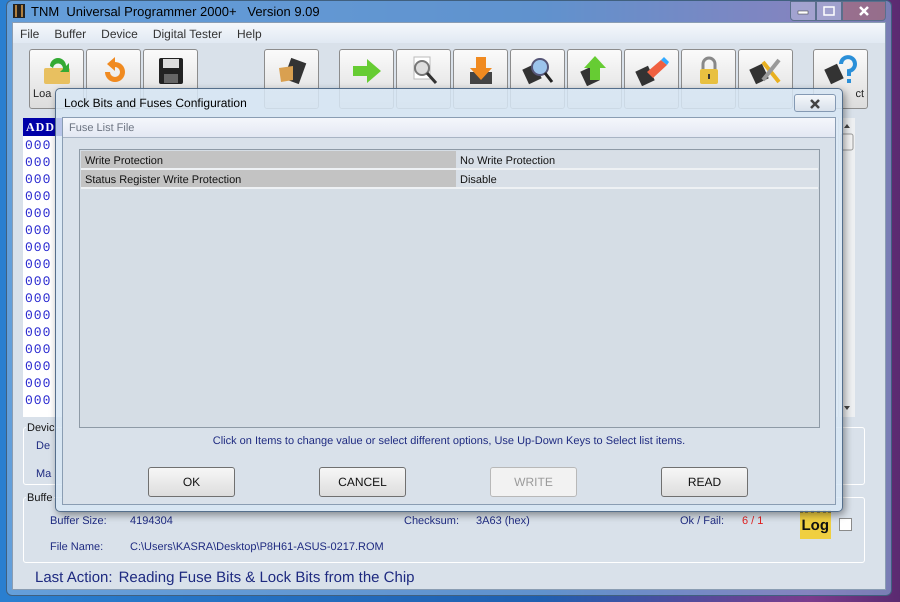  Describe the element at coordinates (70, 32) in the screenshot. I see `menu-item: Buffer` at that location.